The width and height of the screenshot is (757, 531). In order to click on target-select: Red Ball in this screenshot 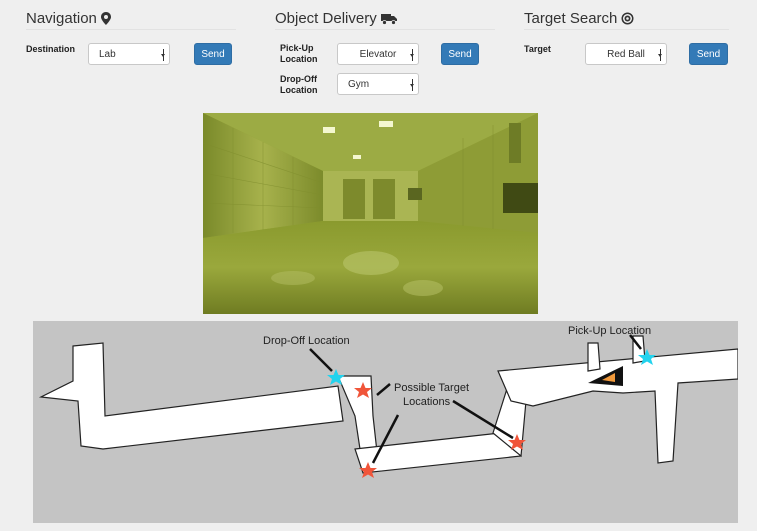, I will do `click(626, 54)`.